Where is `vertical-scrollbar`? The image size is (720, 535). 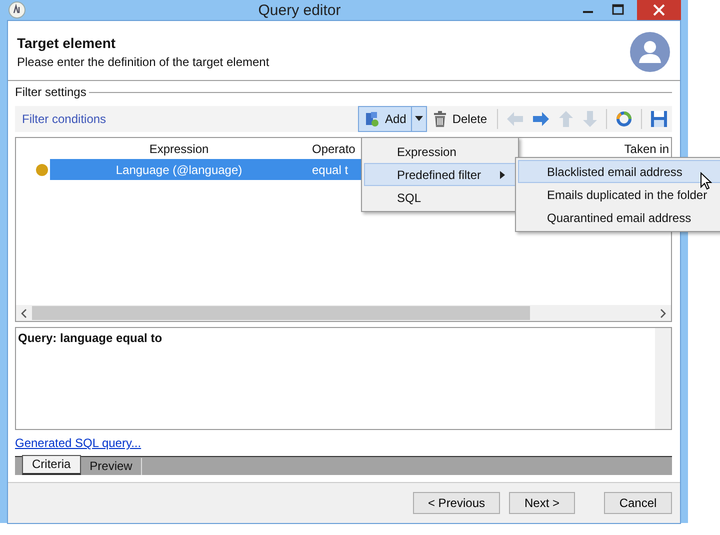
vertical-scrollbar is located at coordinates (663, 378).